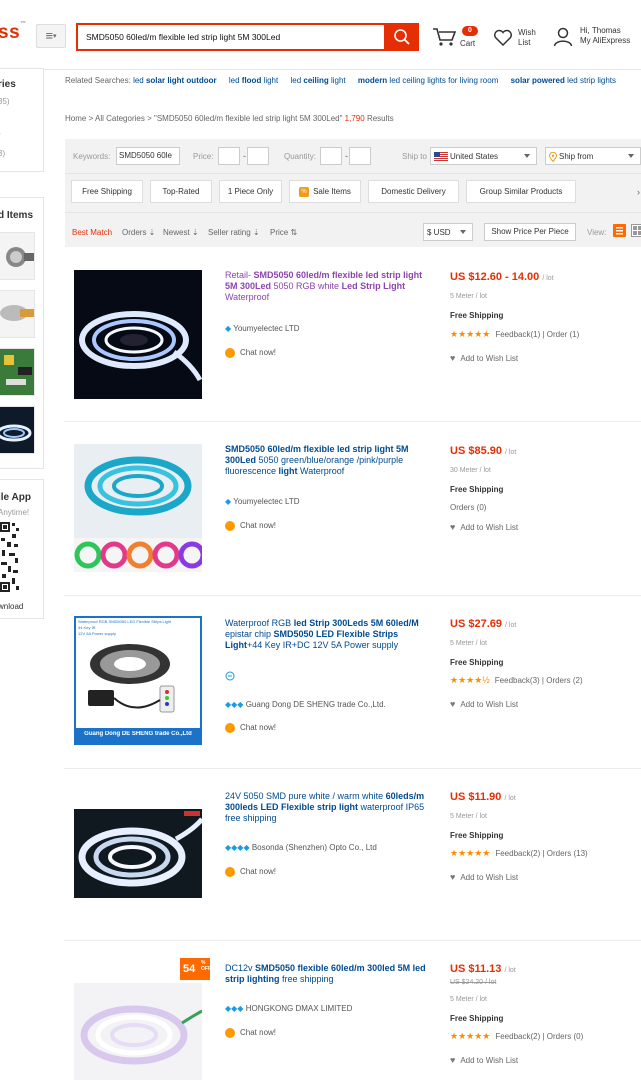 Image resolution: width=641 pixels, height=1080 pixels. Describe the element at coordinates (148, 156) in the screenshot. I see `keywords-input: SMD5050 60le` at that location.